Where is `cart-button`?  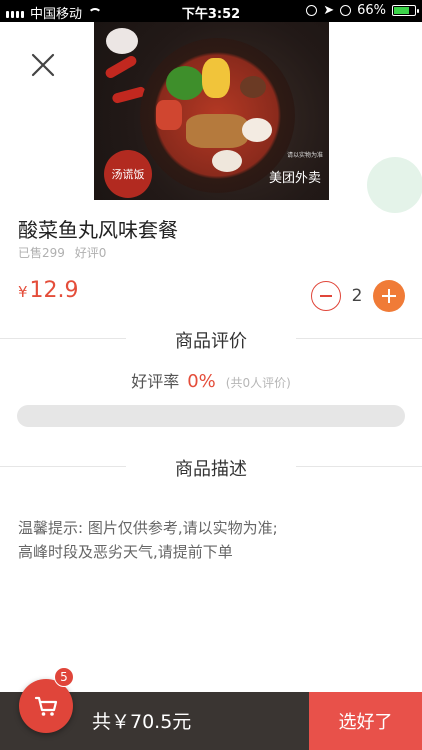 cart-button is located at coordinates (46, 706).